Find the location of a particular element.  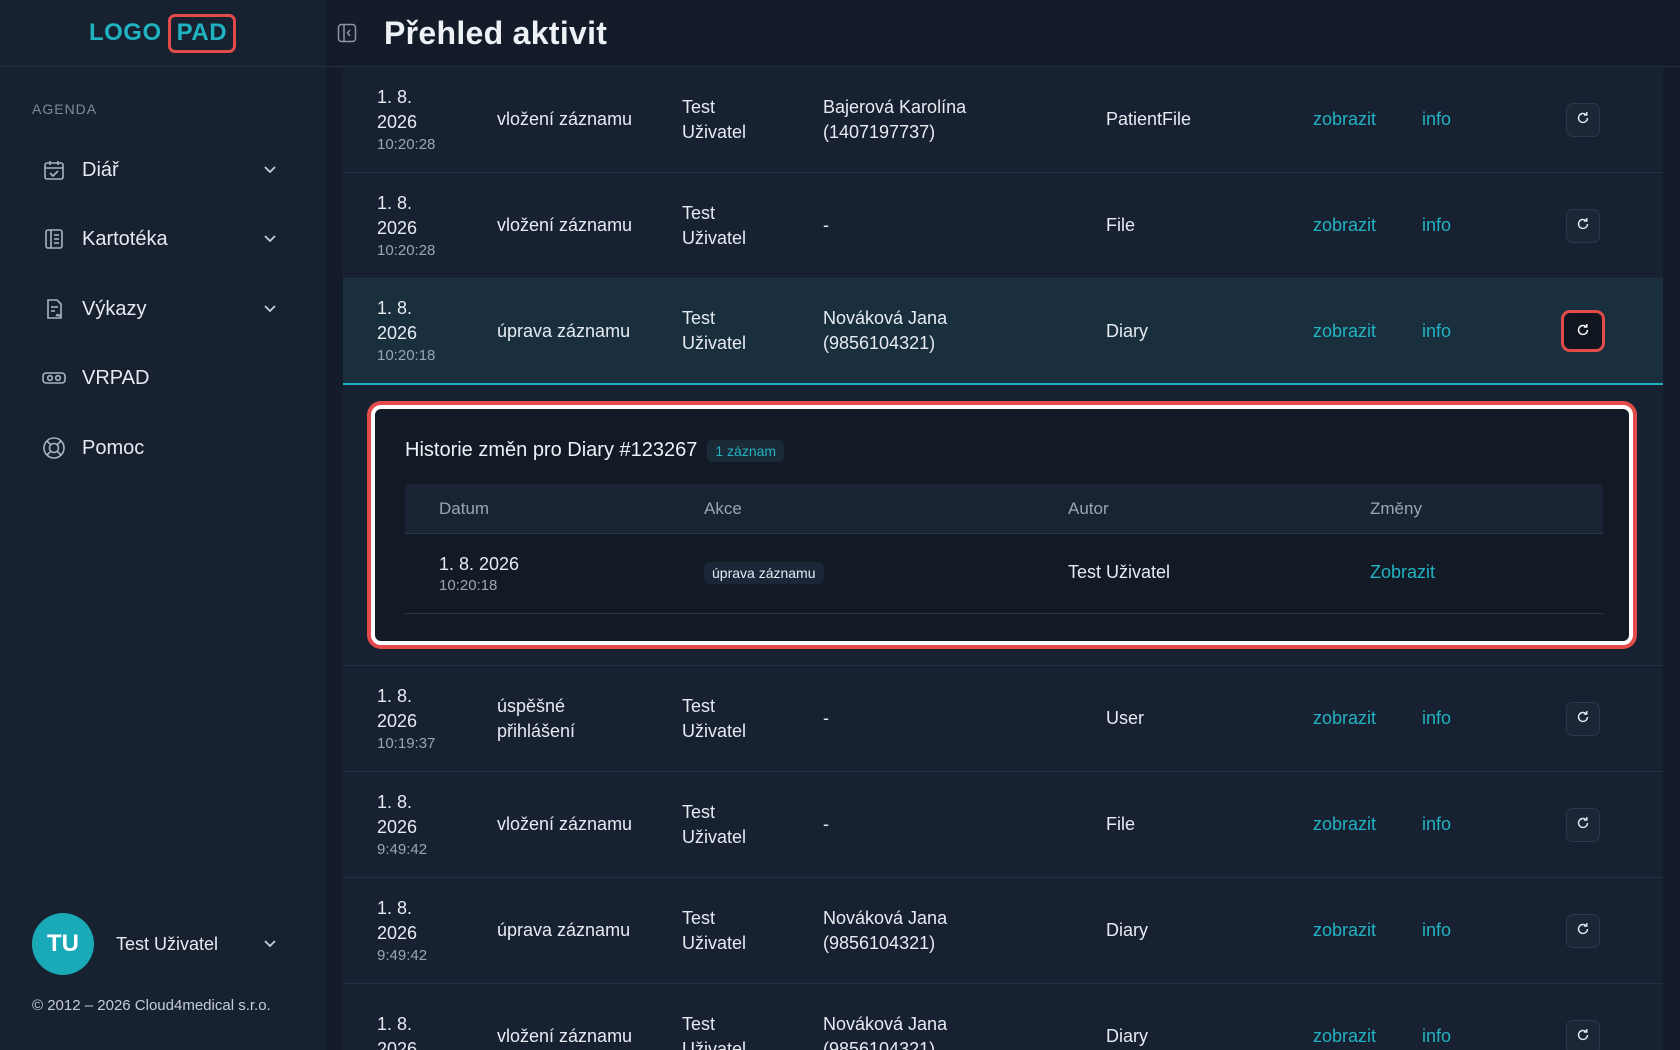

sidebar-item-label: Diář is located at coordinates (100, 169).